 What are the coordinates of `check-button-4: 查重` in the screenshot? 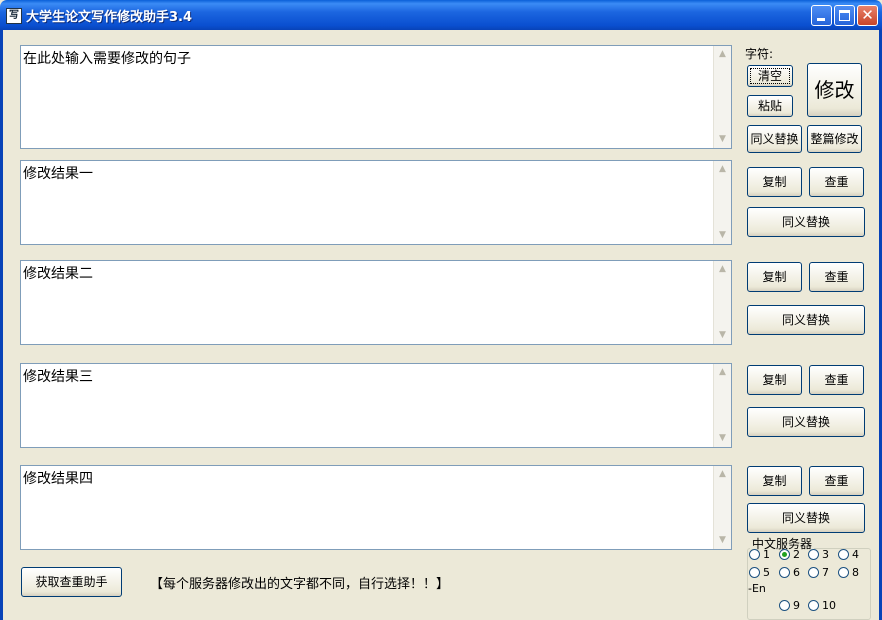 It's located at (836, 481).